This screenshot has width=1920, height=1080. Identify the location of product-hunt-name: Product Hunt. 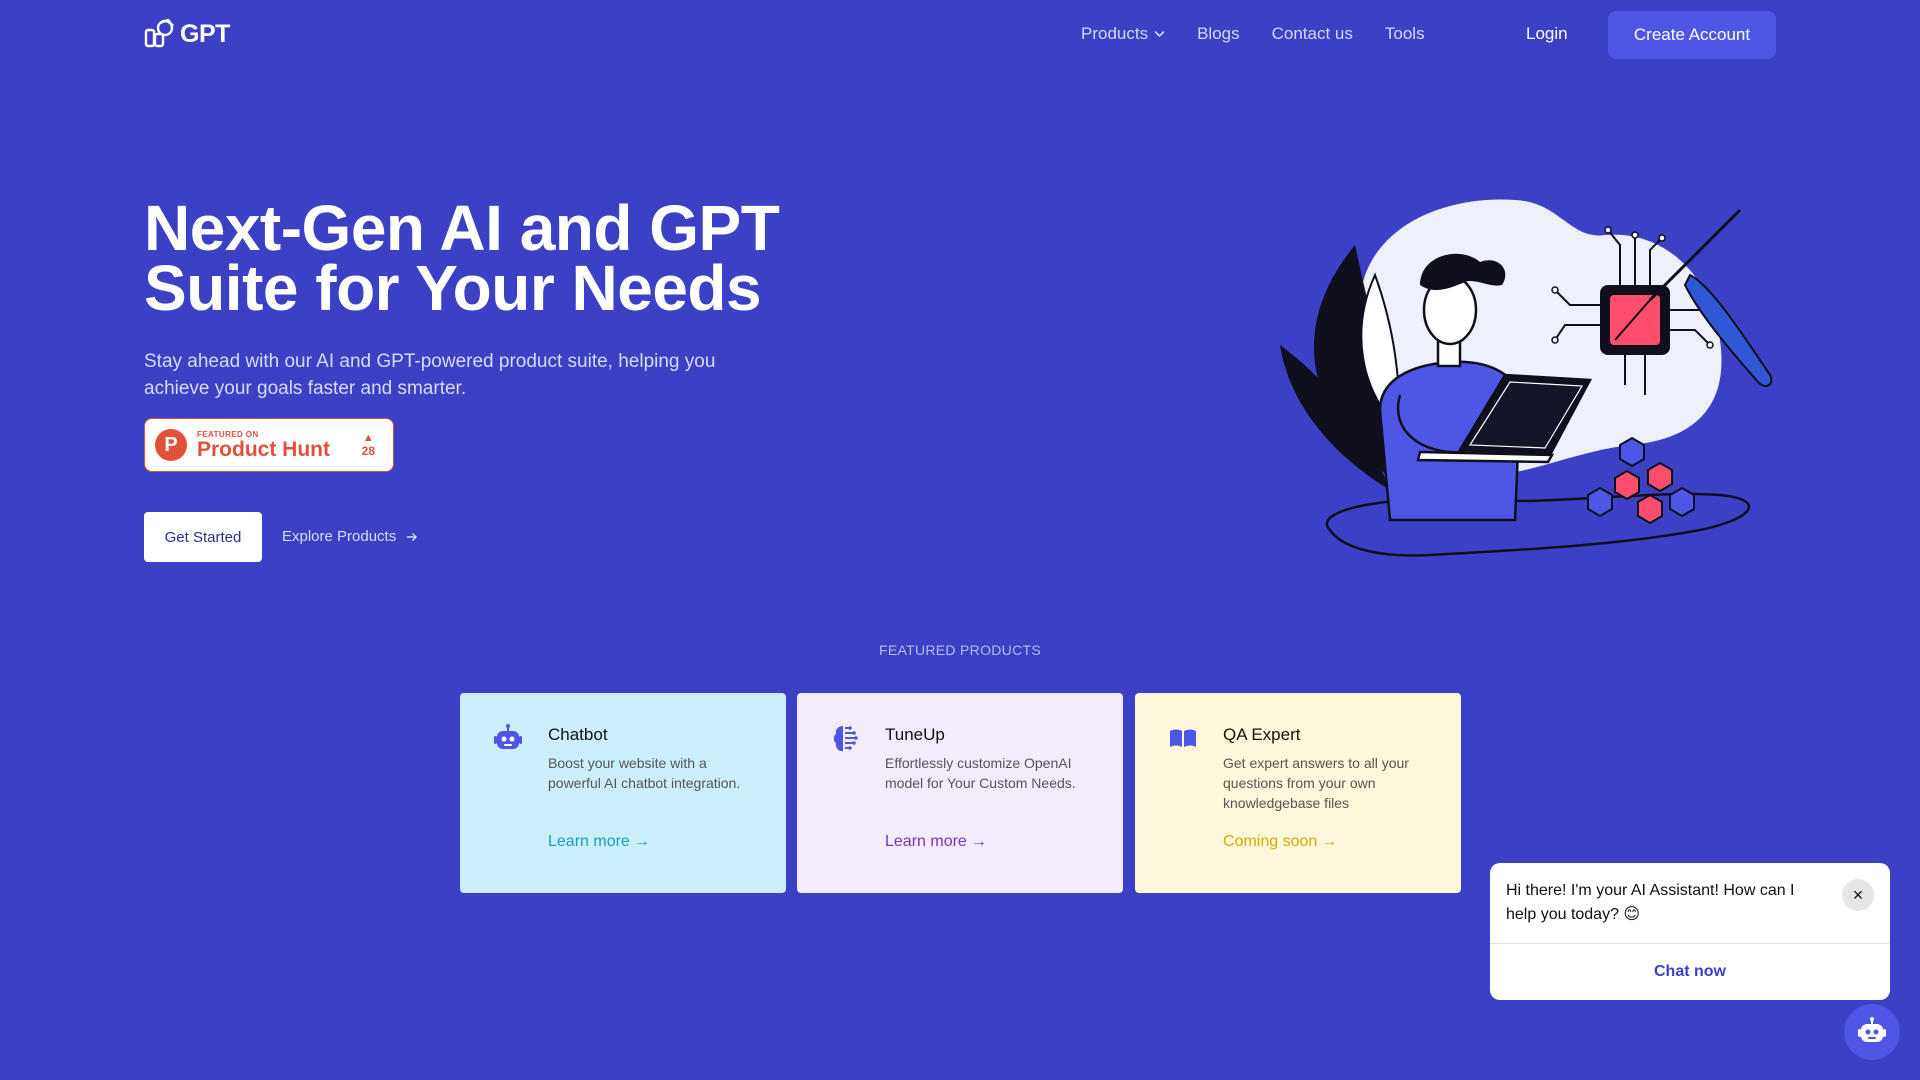
(263, 449).